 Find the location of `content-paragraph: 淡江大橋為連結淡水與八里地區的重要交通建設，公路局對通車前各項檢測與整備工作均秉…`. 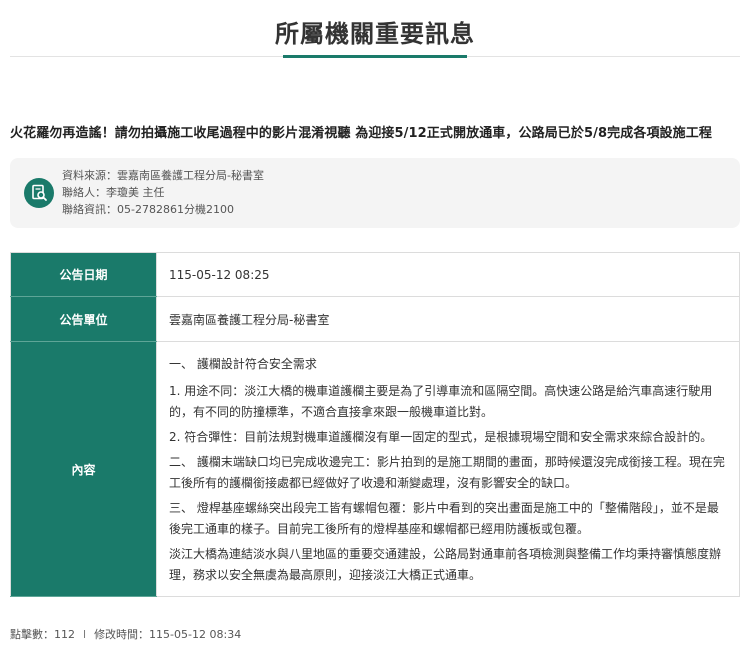

content-paragraph: 淡江大橋為連結淡水與八里地區的重要交通建設，公路局對通車前各項檢測與整備工作均秉… is located at coordinates (445, 564).